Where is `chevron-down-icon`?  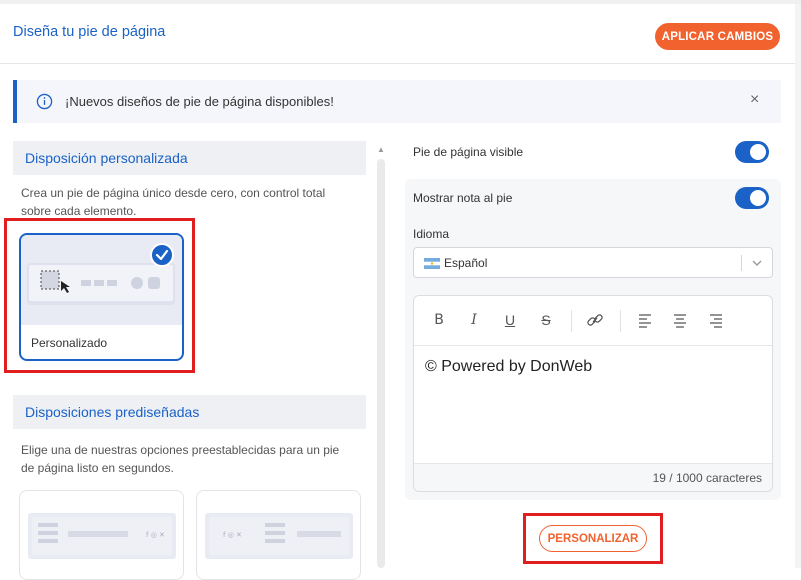 chevron-down-icon is located at coordinates (757, 263).